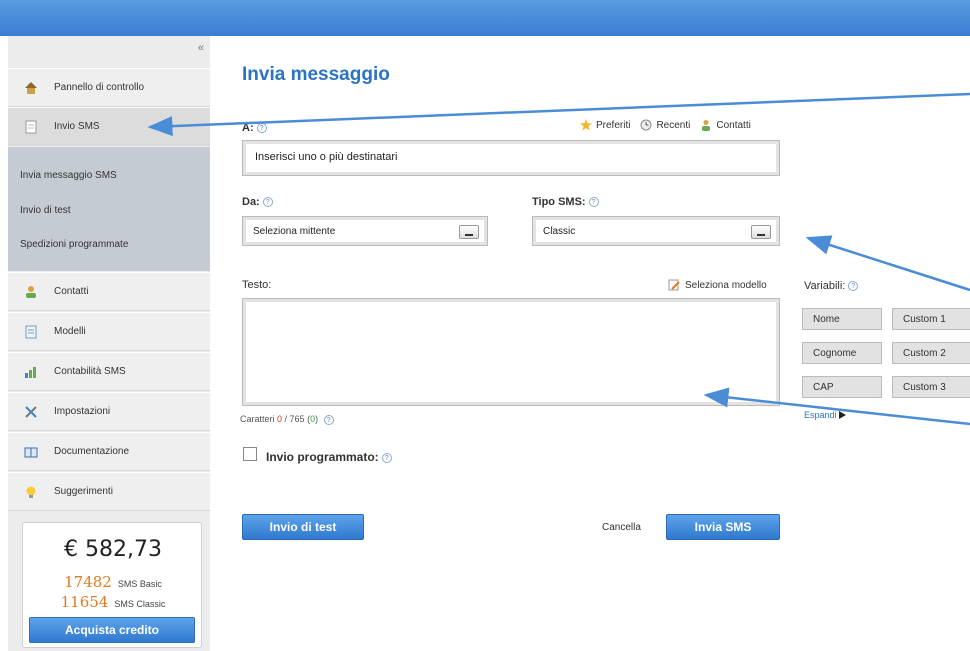 This screenshot has width=970, height=651. What do you see at coordinates (646, 125) in the screenshot?
I see `clock-icon` at bounding box center [646, 125].